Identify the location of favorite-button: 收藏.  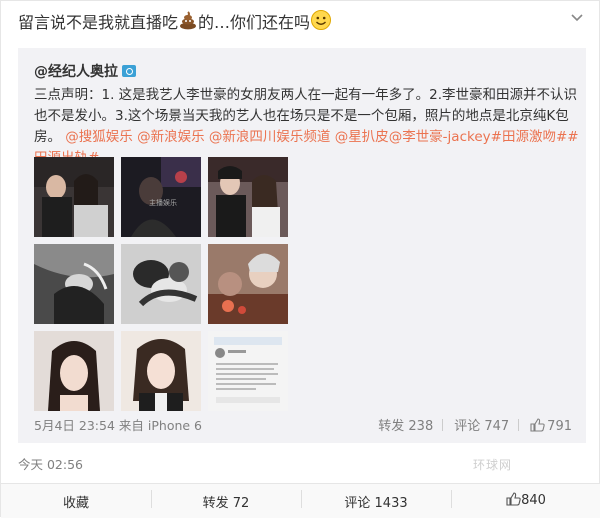
(76, 501).